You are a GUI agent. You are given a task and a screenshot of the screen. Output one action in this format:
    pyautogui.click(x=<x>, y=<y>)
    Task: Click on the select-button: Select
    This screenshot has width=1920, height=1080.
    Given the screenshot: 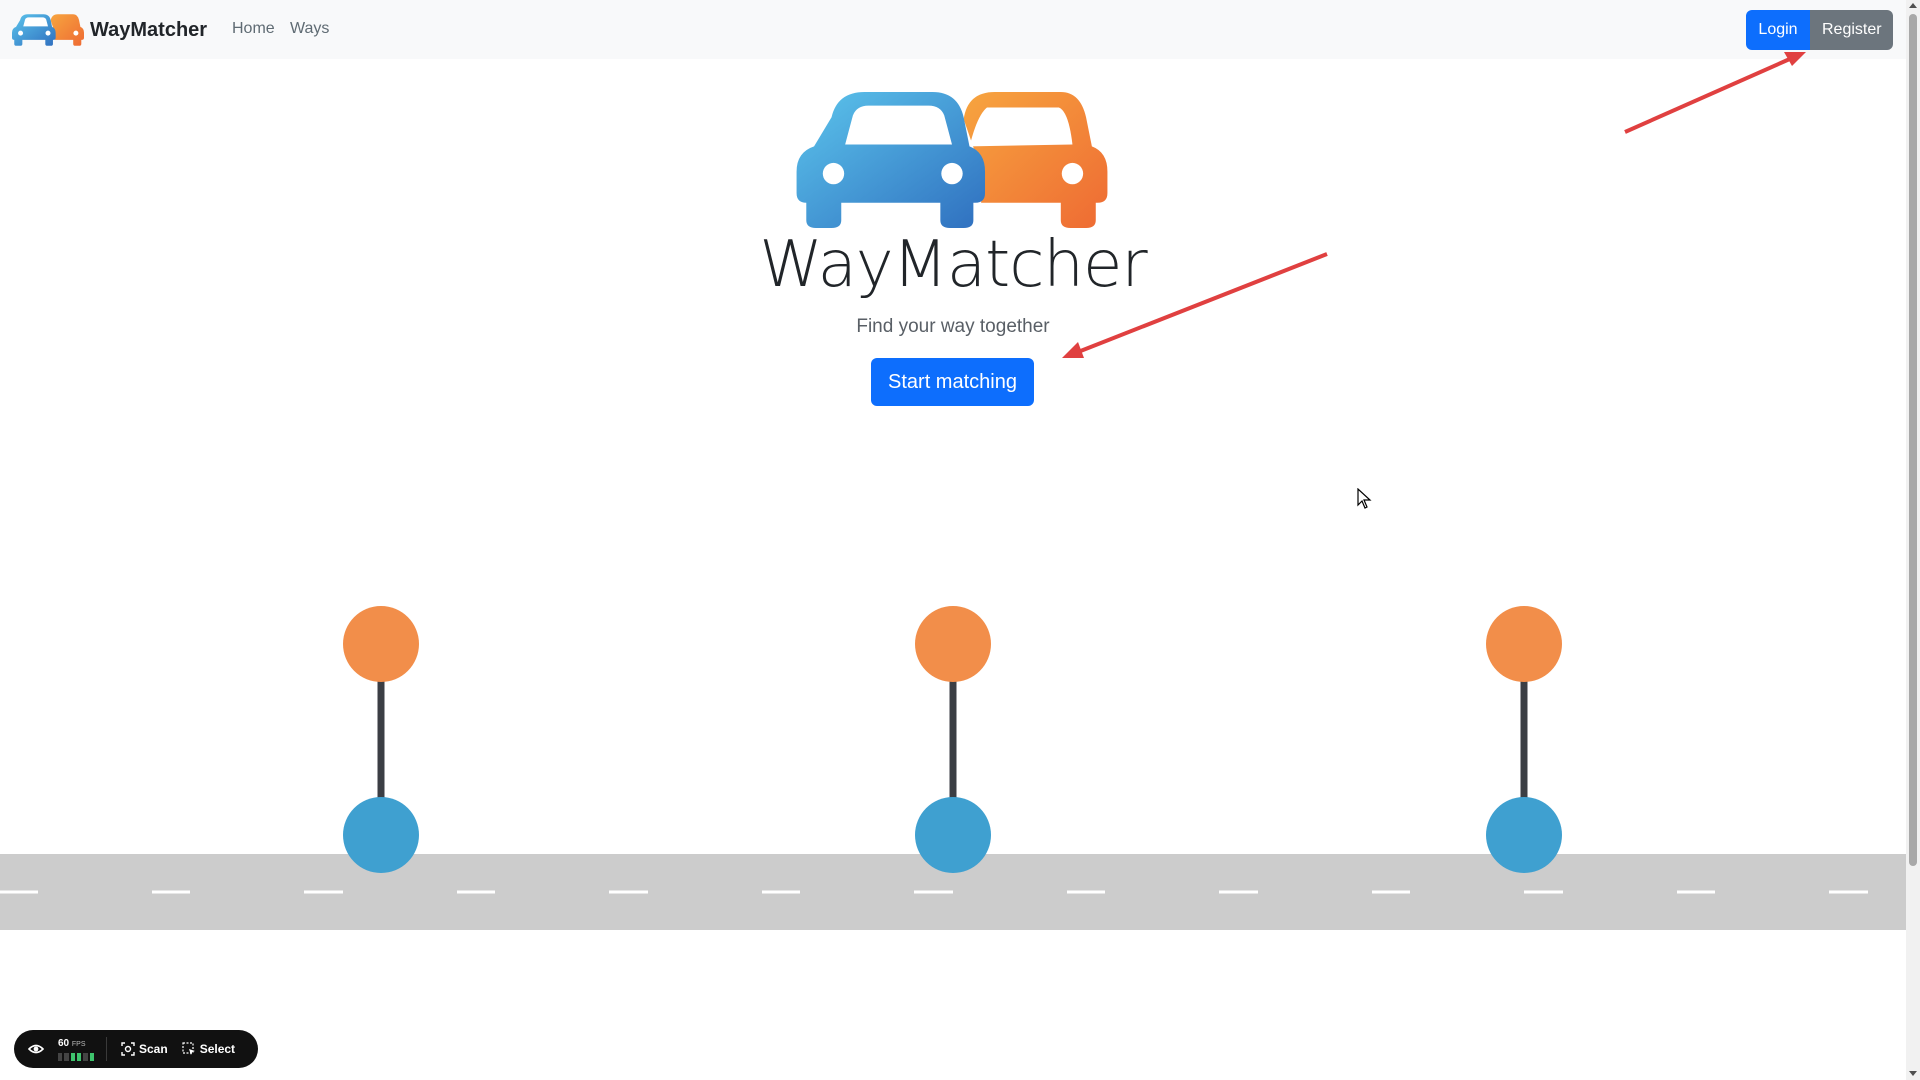 What is the action you would take?
    pyautogui.click(x=208, y=1049)
    